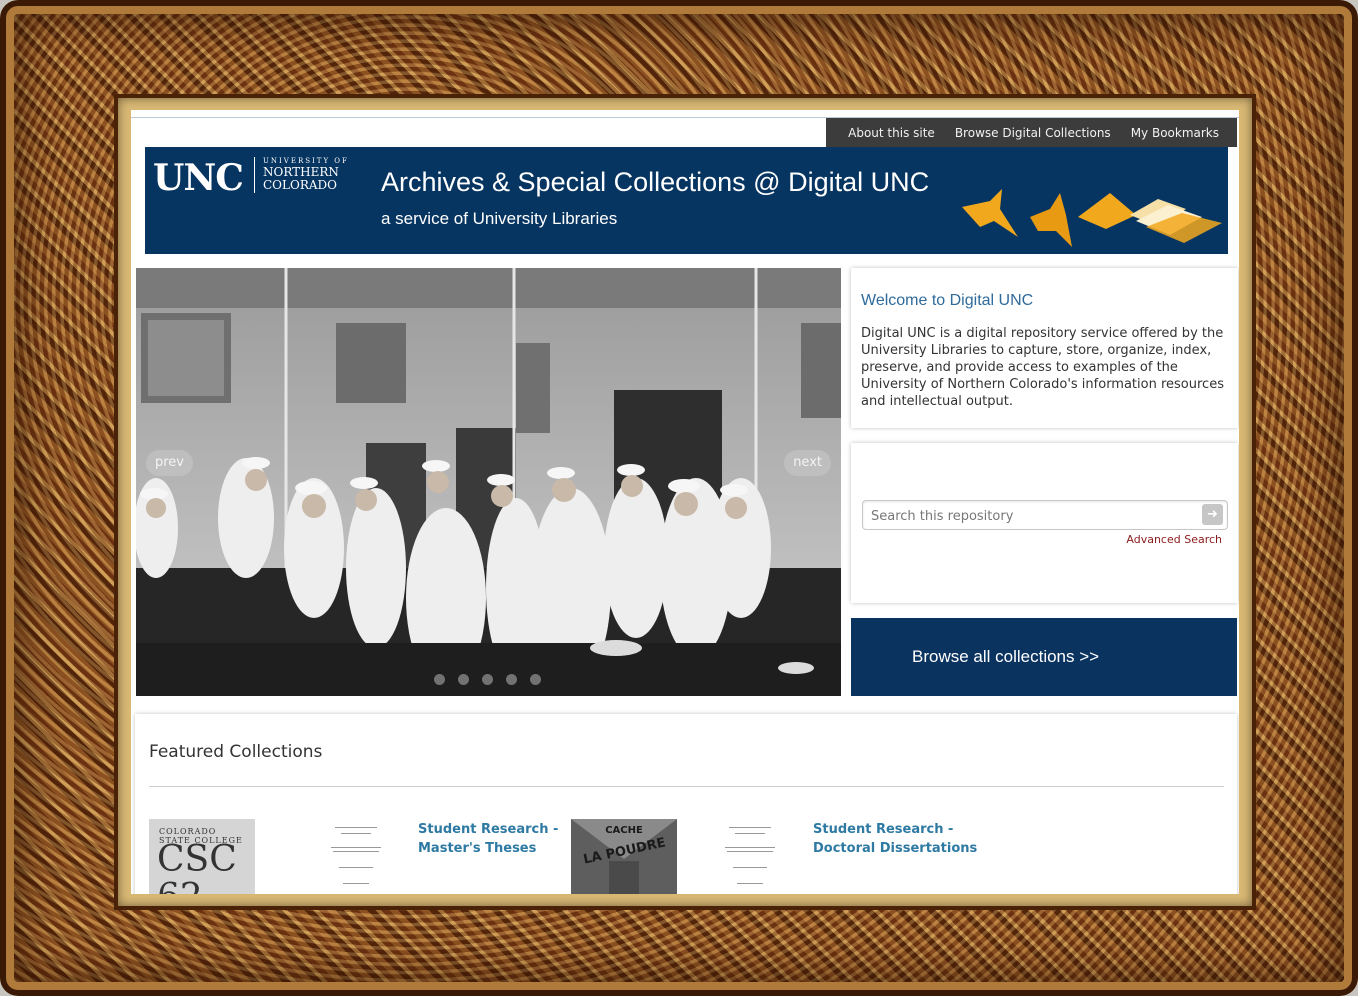 This screenshot has height=996, width=1358. What do you see at coordinates (188, 831) in the screenshot?
I see `thumb-small-line: COLORADO` at bounding box center [188, 831].